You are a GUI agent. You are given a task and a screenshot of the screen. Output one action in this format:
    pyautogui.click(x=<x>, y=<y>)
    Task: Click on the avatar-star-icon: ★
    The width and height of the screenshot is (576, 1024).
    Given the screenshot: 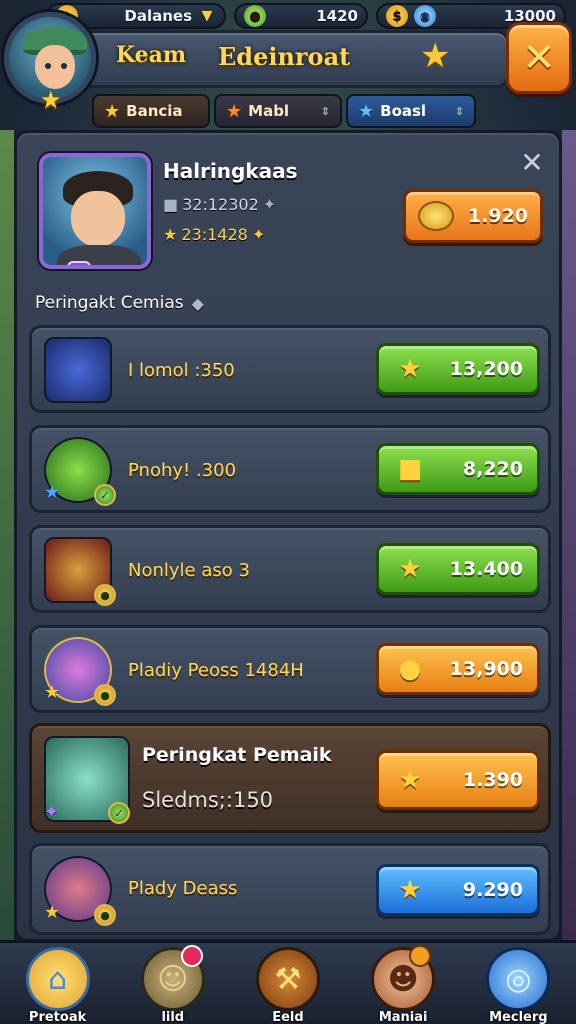 What is the action you would take?
    pyautogui.click(x=51, y=100)
    